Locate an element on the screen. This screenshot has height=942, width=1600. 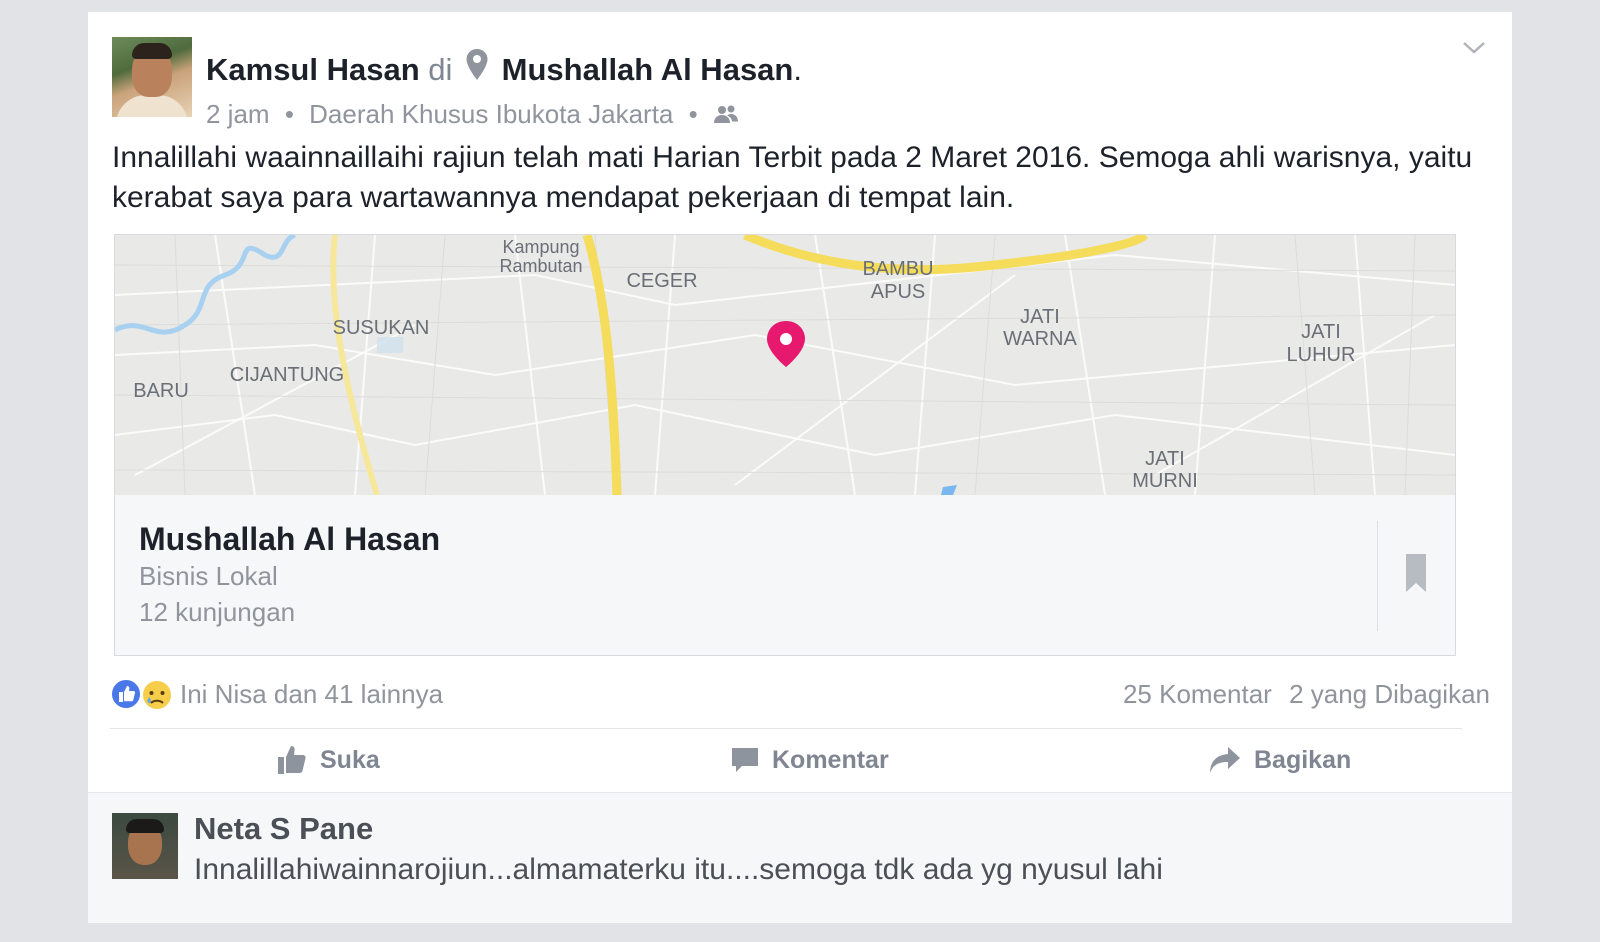
sad-reaction-icon is located at coordinates (157, 695).